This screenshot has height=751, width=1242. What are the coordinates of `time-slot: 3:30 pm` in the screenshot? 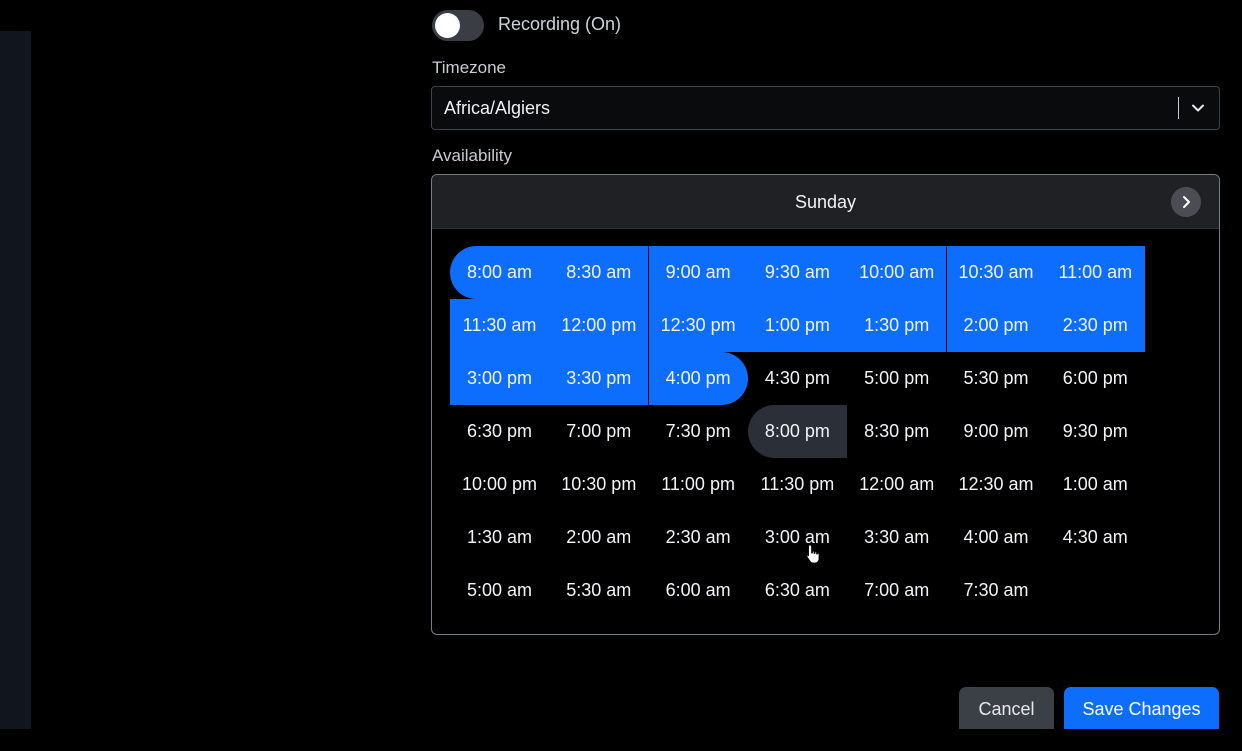 It's located at (599, 378).